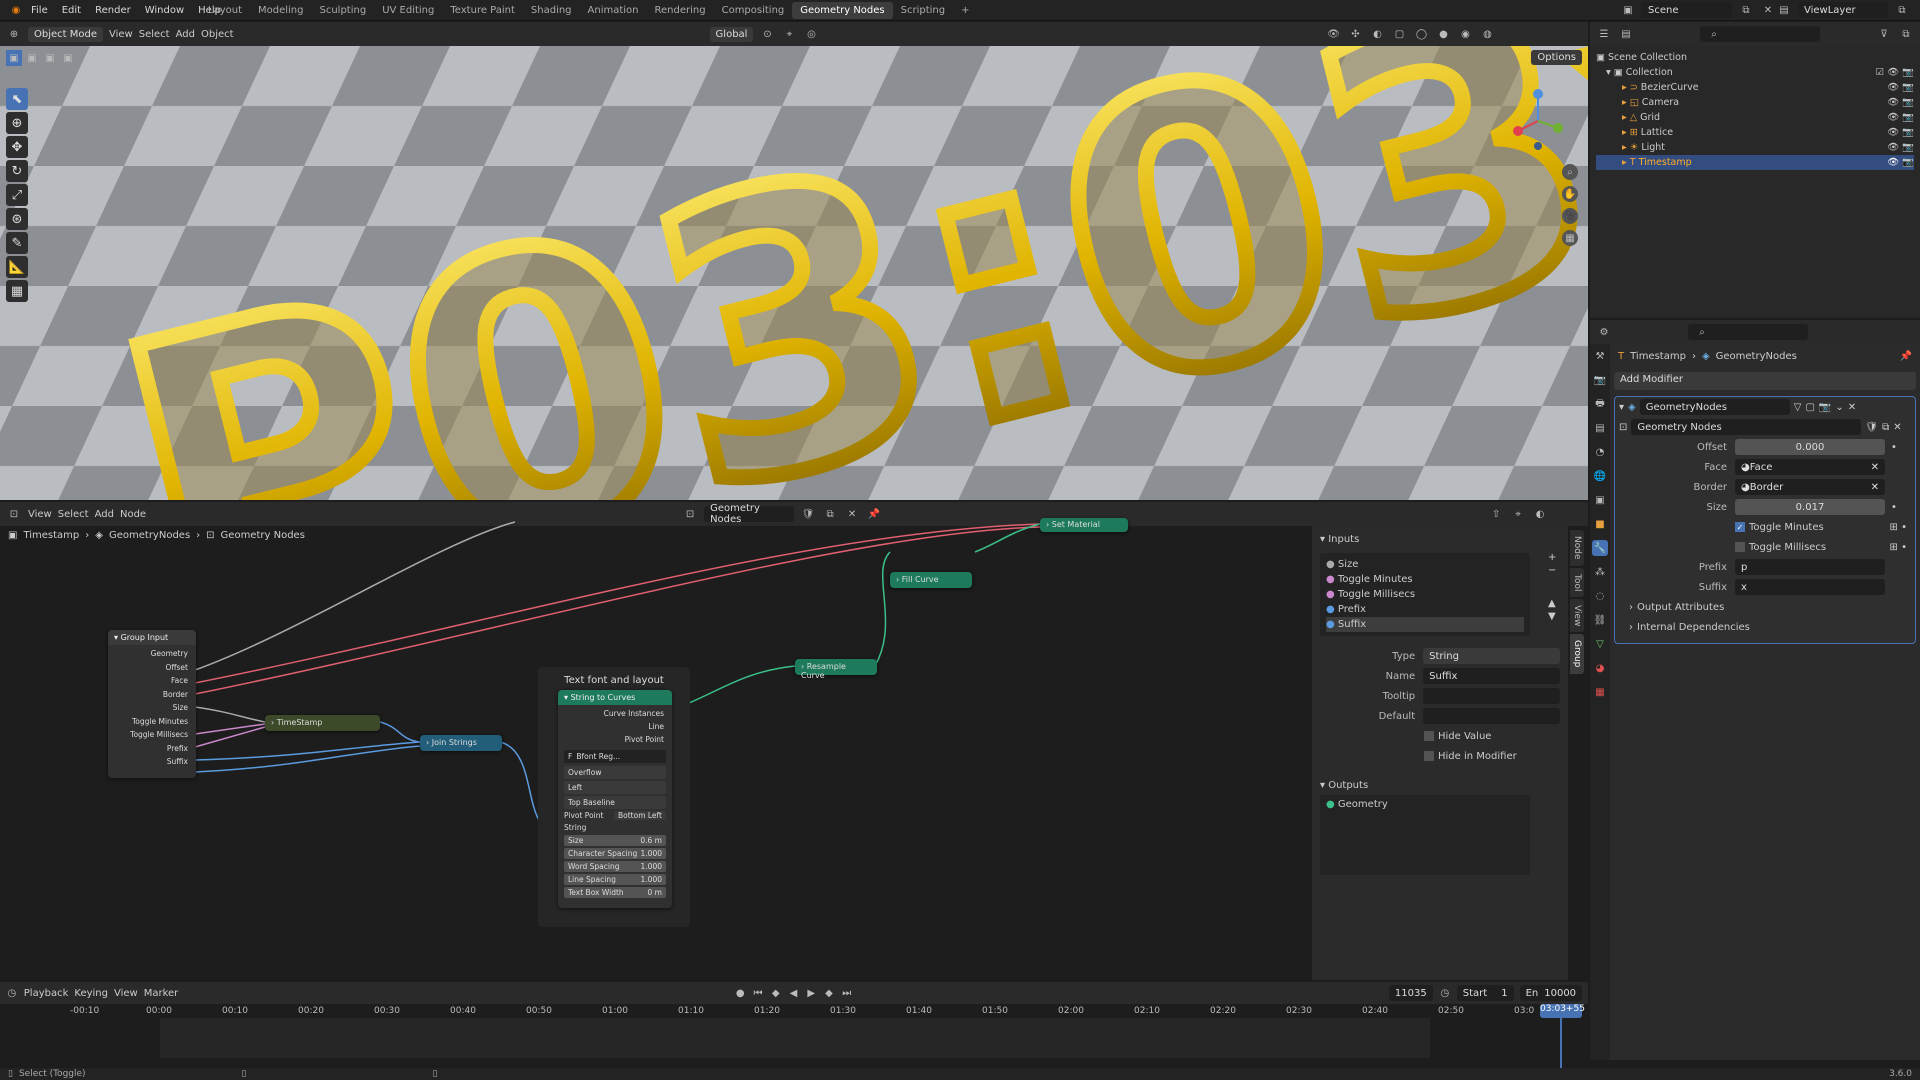 The height and width of the screenshot is (1080, 1920). Describe the element at coordinates (1604, 332) in the screenshot. I see `properties-type-icon: ⚙` at that location.